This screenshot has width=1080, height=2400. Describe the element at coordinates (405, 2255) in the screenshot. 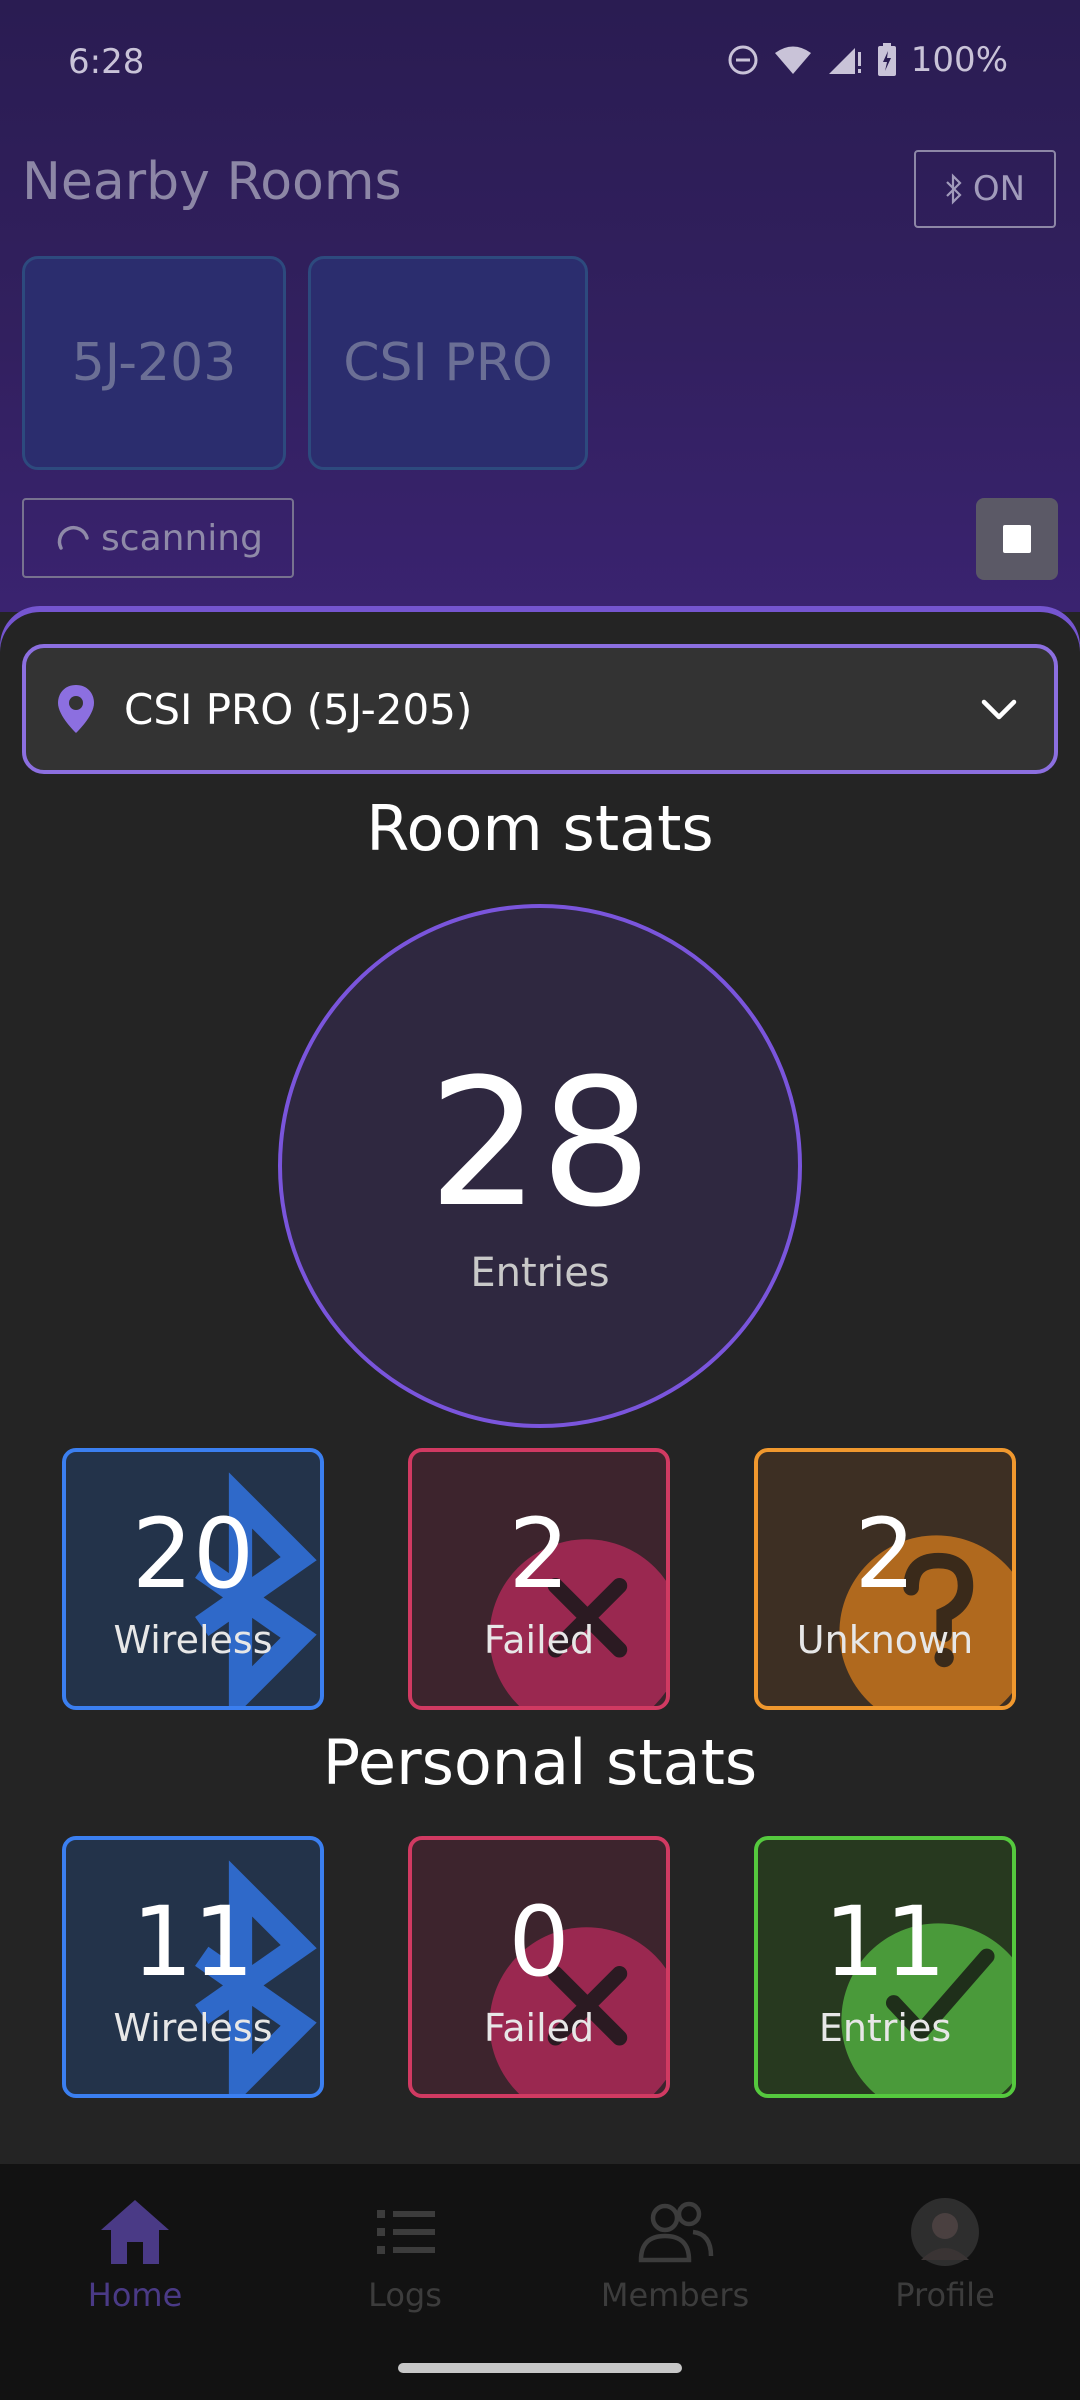

I see `nav-item-logs: Logs` at that location.